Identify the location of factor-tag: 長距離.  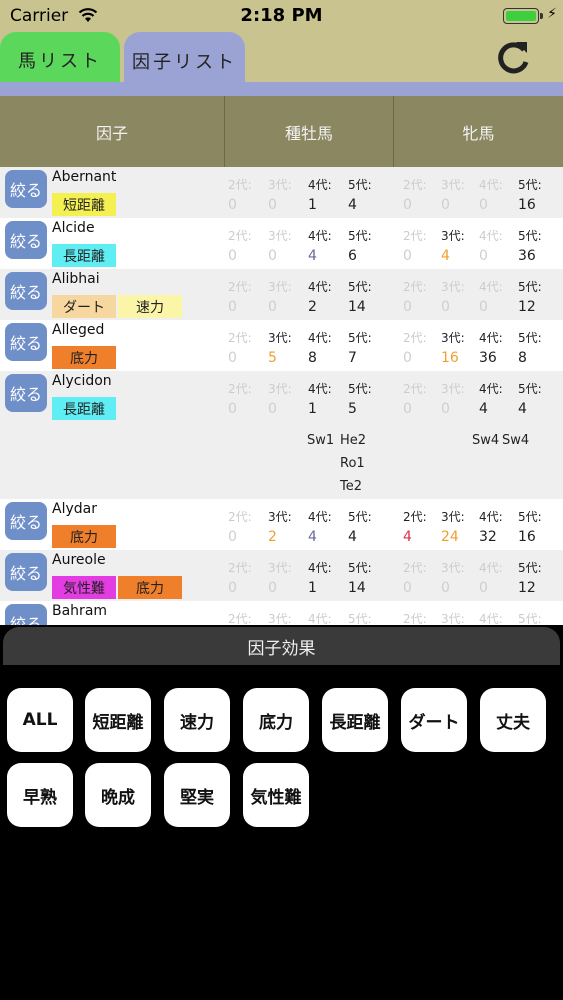
(84, 408).